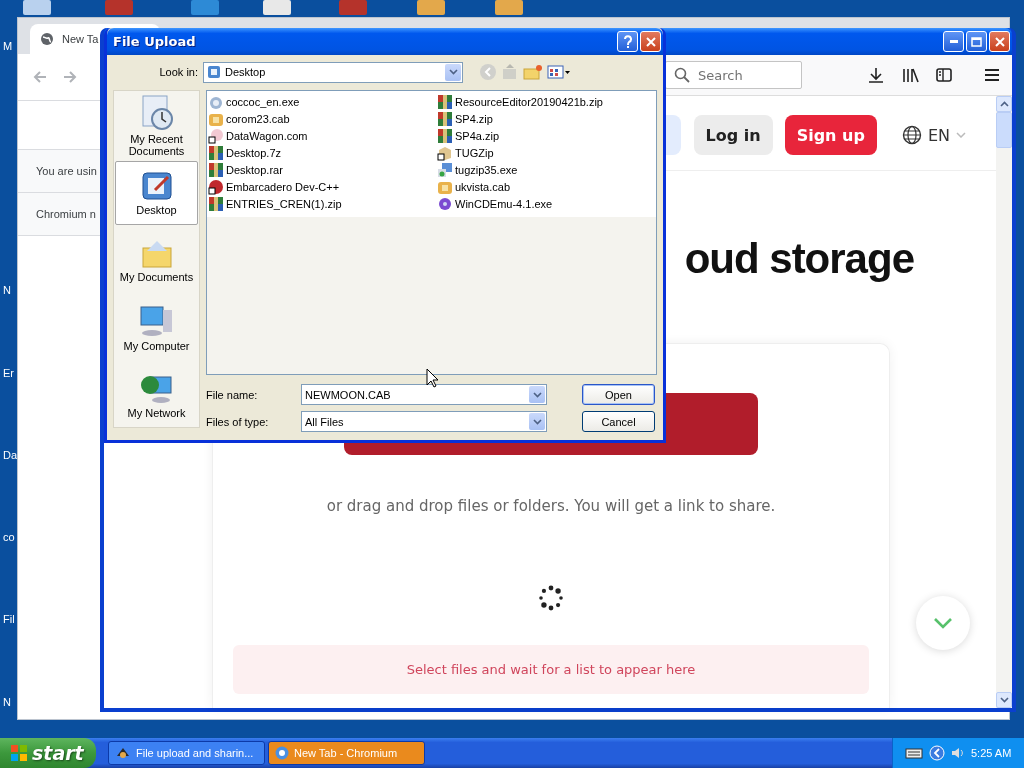 This screenshot has height=768, width=1024. I want to click on minimize-button, so click(953, 41).